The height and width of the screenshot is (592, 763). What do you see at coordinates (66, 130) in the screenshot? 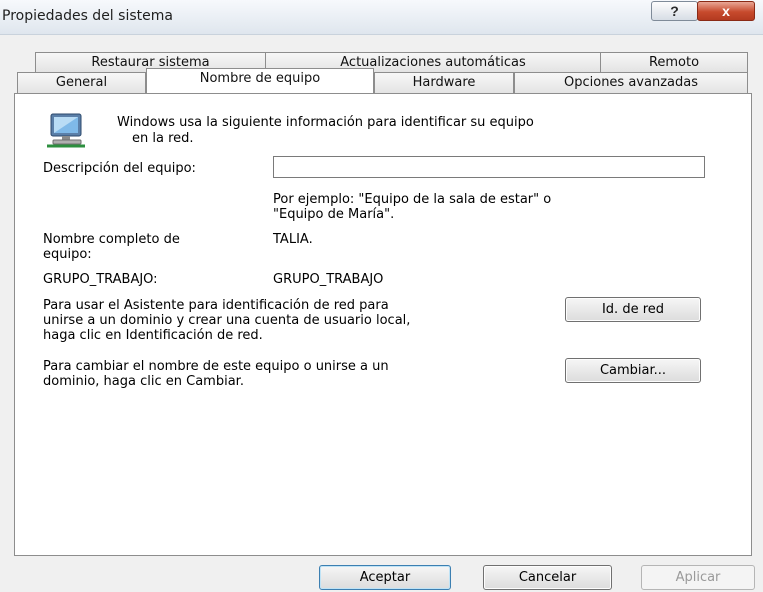
I see `computer-network-icon` at bounding box center [66, 130].